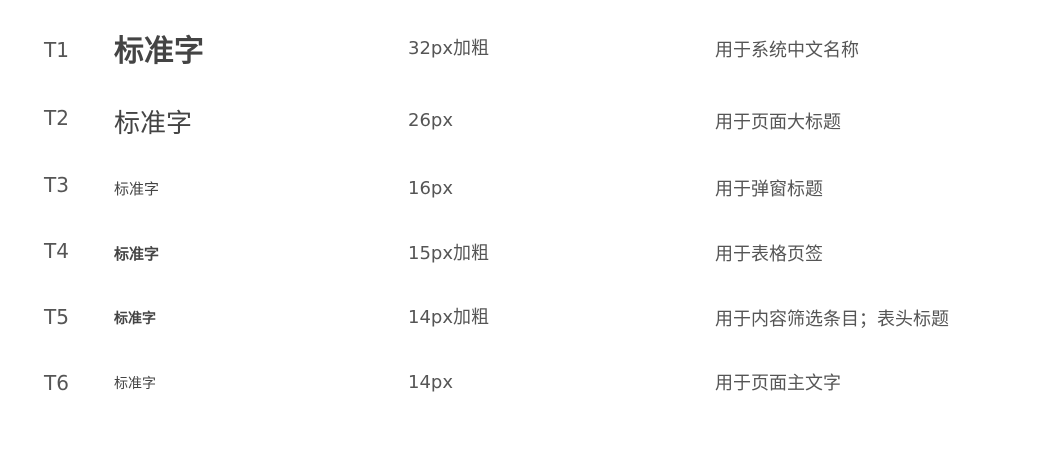 This screenshot has height=472, width=1048. Describe the element at coordinates (56, 118) in the screenshot. I see `style-code: T2` at that location.